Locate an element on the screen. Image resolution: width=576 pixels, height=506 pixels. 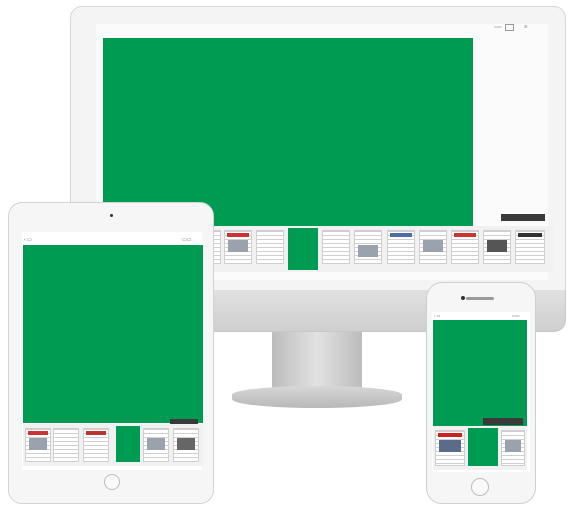
tablet-thumbnail-strip is located at coordinates (113, 445).